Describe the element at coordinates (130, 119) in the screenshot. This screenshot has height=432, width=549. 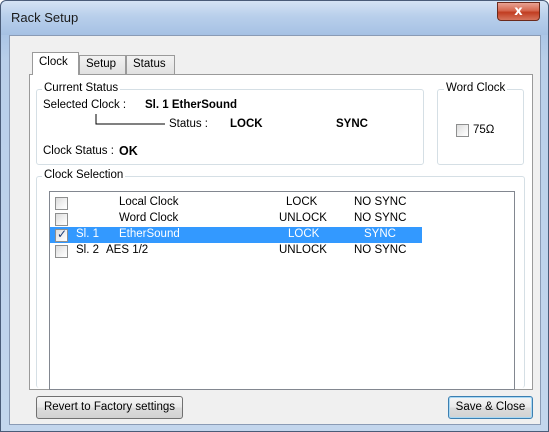
I see `status-connector-line` at that location.